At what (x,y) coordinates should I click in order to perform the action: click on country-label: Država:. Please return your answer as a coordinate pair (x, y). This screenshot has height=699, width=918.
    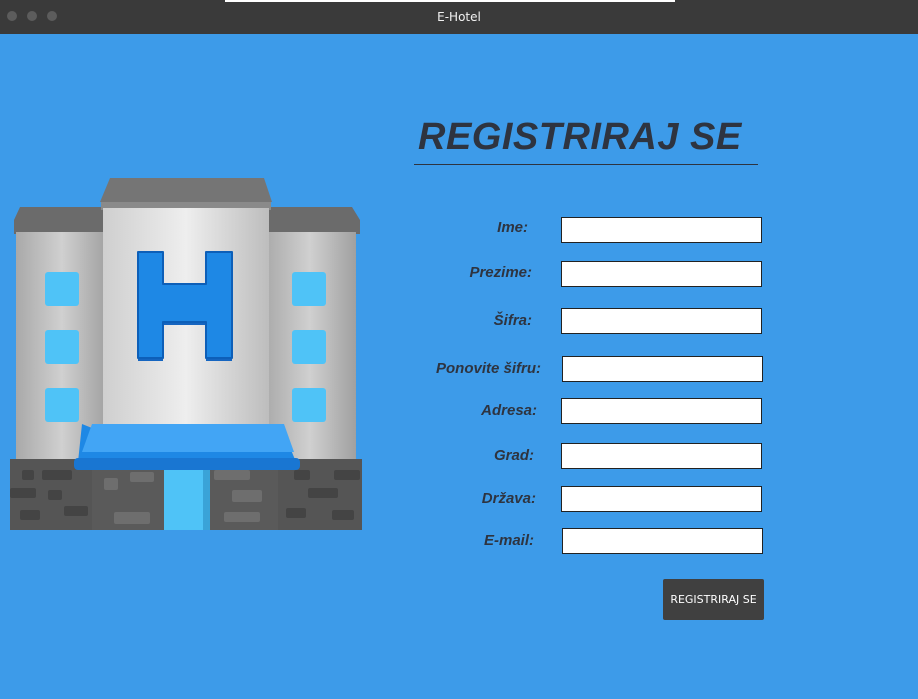
    Looking at the image, I should click on (508, 498).